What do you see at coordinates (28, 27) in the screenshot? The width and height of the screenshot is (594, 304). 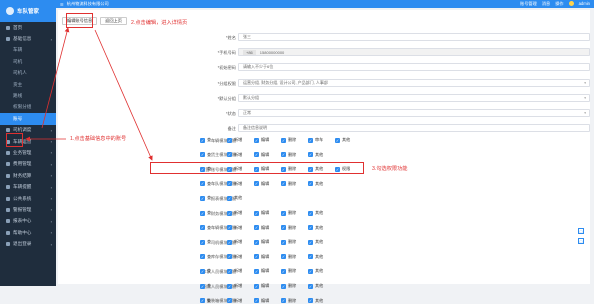 I see `sidebar-item-0: 首页` at bounding box center [28, 27].